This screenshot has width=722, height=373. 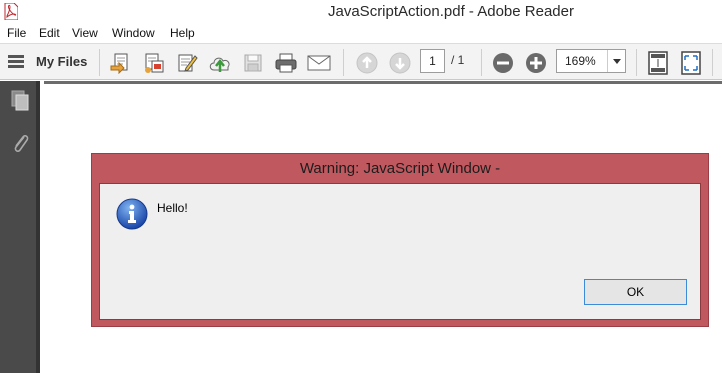 What do you see at coordinates (580, 61) in the screenshot?
I see `zoom-value: 169%` at bounding box center [580, 61].